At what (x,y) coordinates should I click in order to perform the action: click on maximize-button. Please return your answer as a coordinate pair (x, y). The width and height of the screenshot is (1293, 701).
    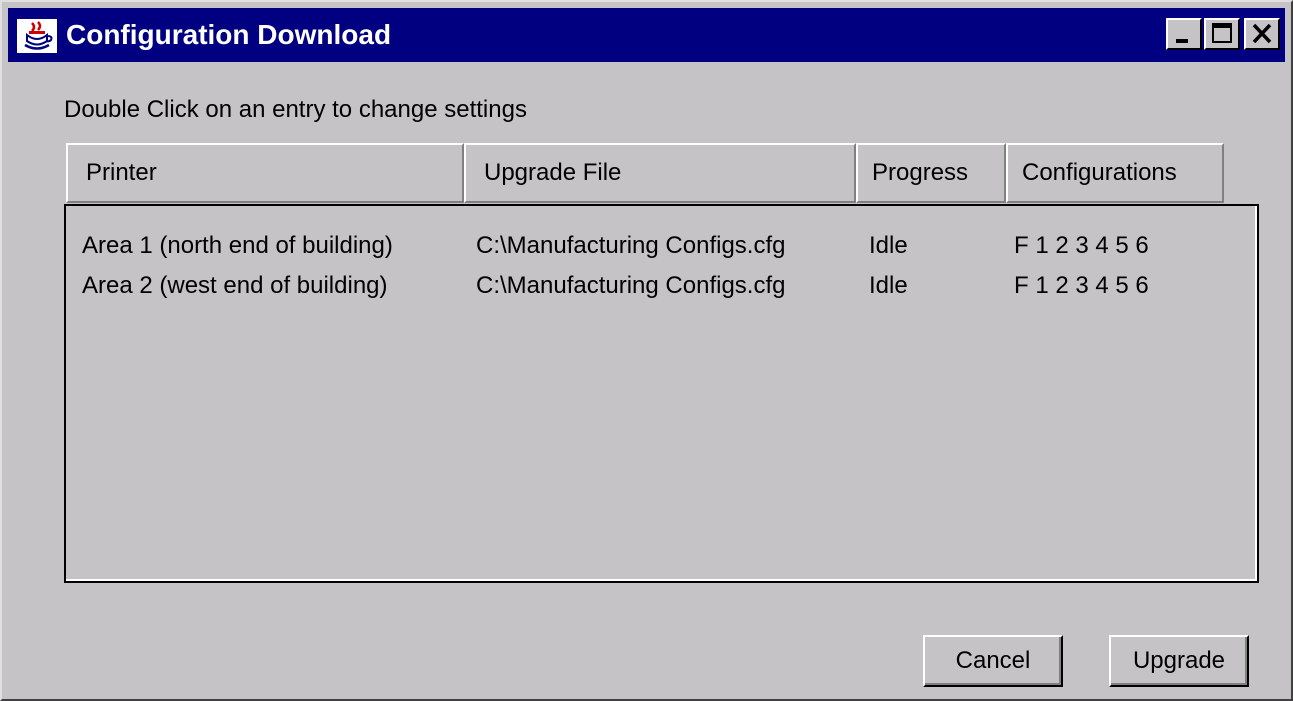
    Looking at the image, I should click on (1222, 34).